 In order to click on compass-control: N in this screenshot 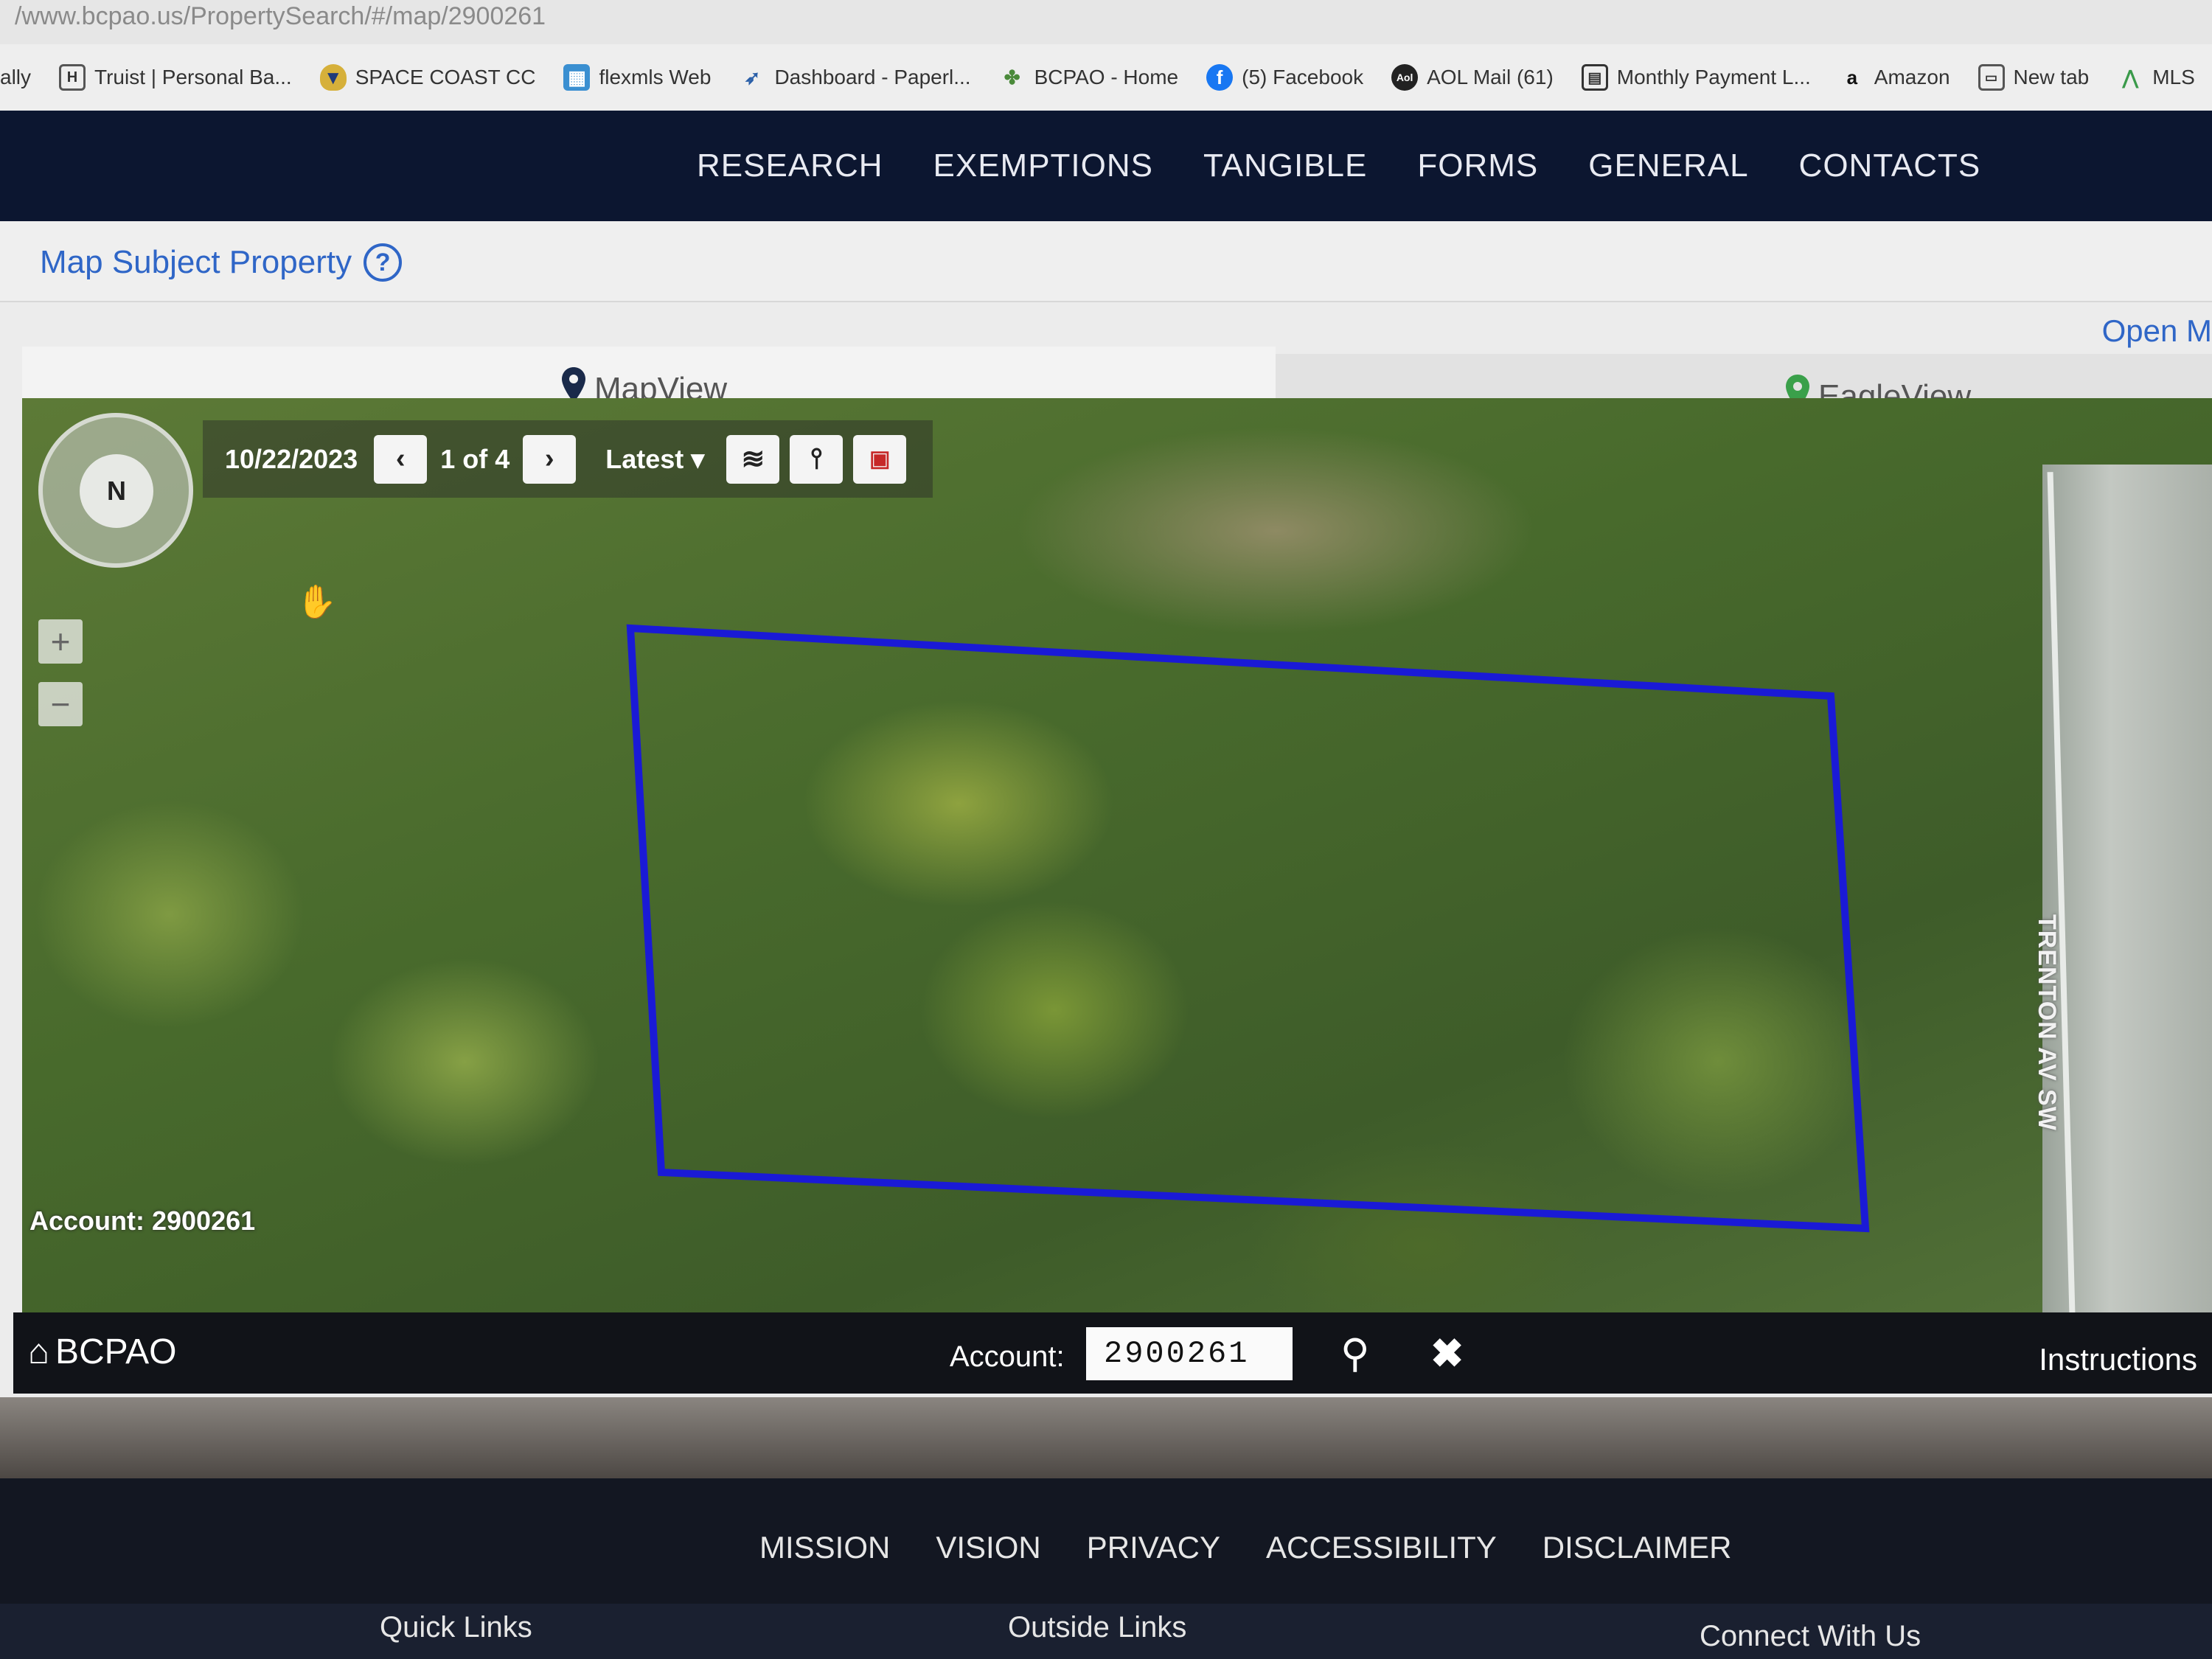, I will do `click(115, 490)`.